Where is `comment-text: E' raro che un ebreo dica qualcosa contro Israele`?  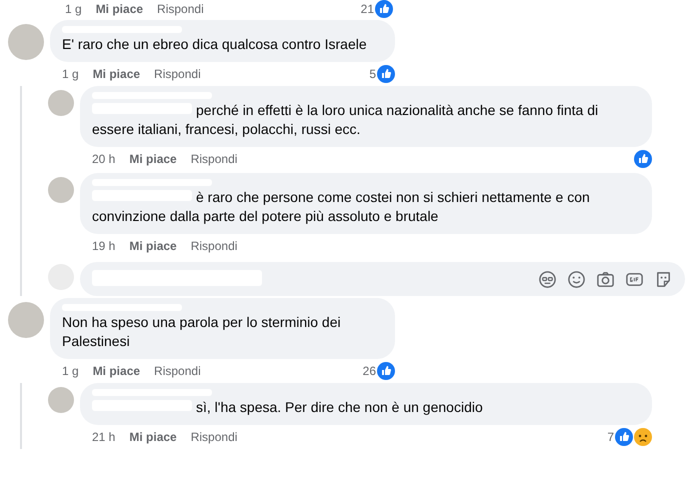 comment-text: E' raro che un ebreo dica qualcosa contro Israele is located at coordinates (215, 44).